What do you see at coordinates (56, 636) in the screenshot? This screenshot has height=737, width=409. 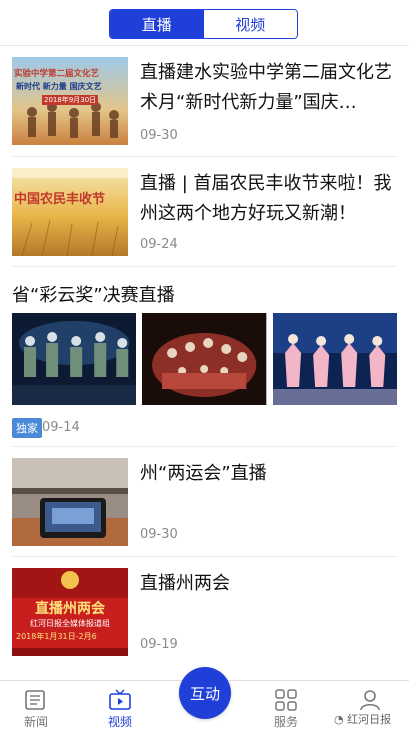 I see `thumb-caption: 2018年1月31日-2月6` at bounding box center [56, 636].